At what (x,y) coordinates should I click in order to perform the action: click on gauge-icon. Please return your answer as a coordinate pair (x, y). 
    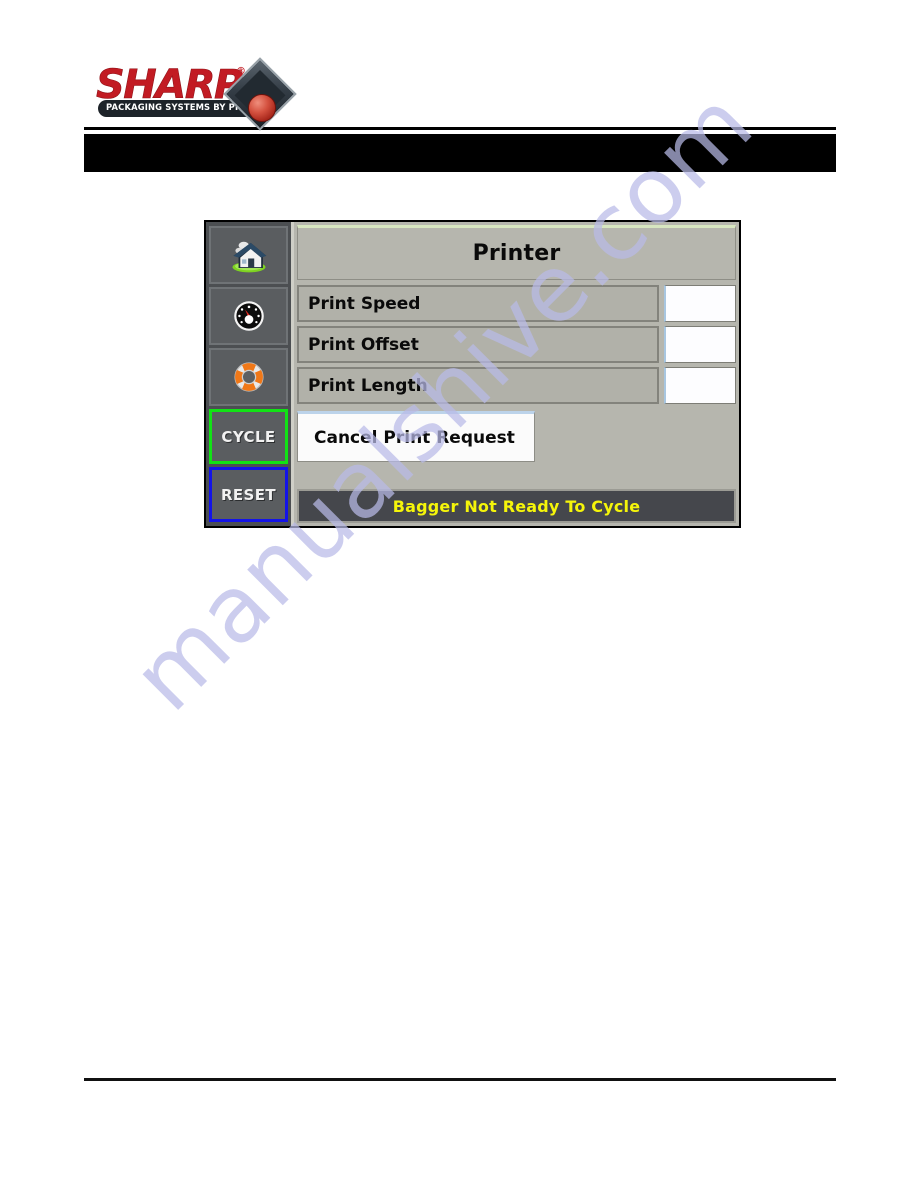
    Looking at the image, I should click on (248, 316).